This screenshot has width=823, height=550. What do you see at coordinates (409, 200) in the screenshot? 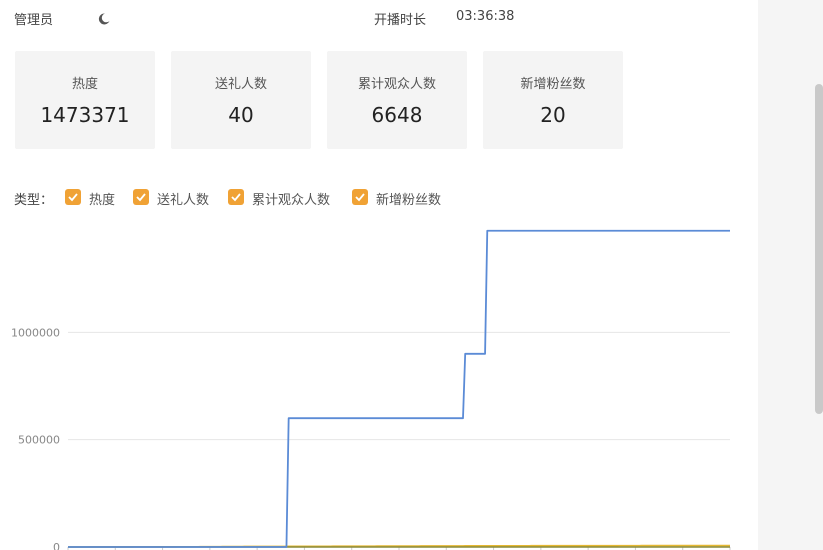
I see `filter-label: 新增粉丝数` at bounding box center [409, 200].